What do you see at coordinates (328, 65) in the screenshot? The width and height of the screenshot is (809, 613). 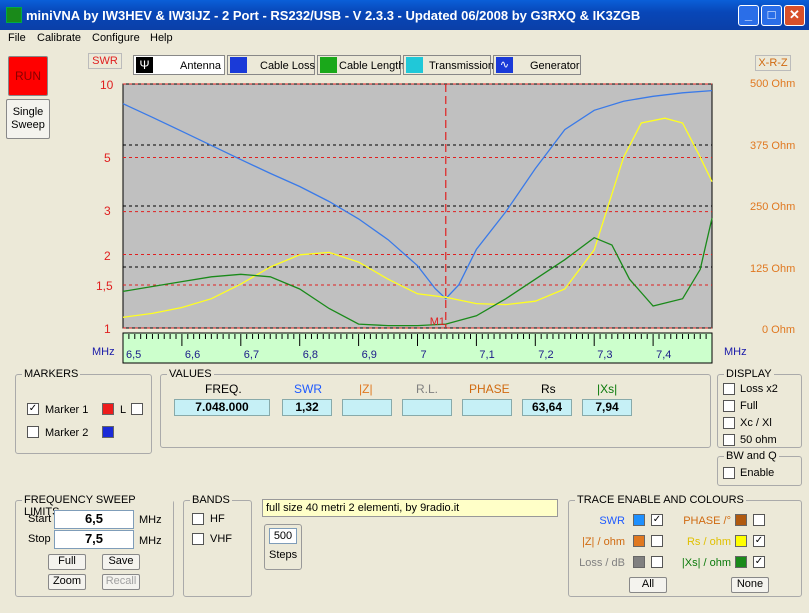 I see `cable-length-icon` at bounding box center [328, 65].